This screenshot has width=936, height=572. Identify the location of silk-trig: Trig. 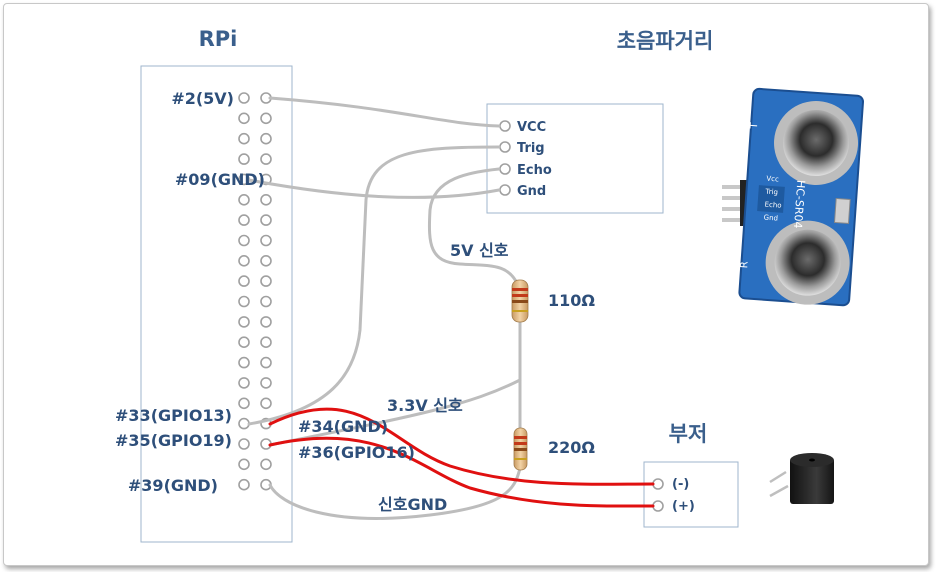
(771, 192).